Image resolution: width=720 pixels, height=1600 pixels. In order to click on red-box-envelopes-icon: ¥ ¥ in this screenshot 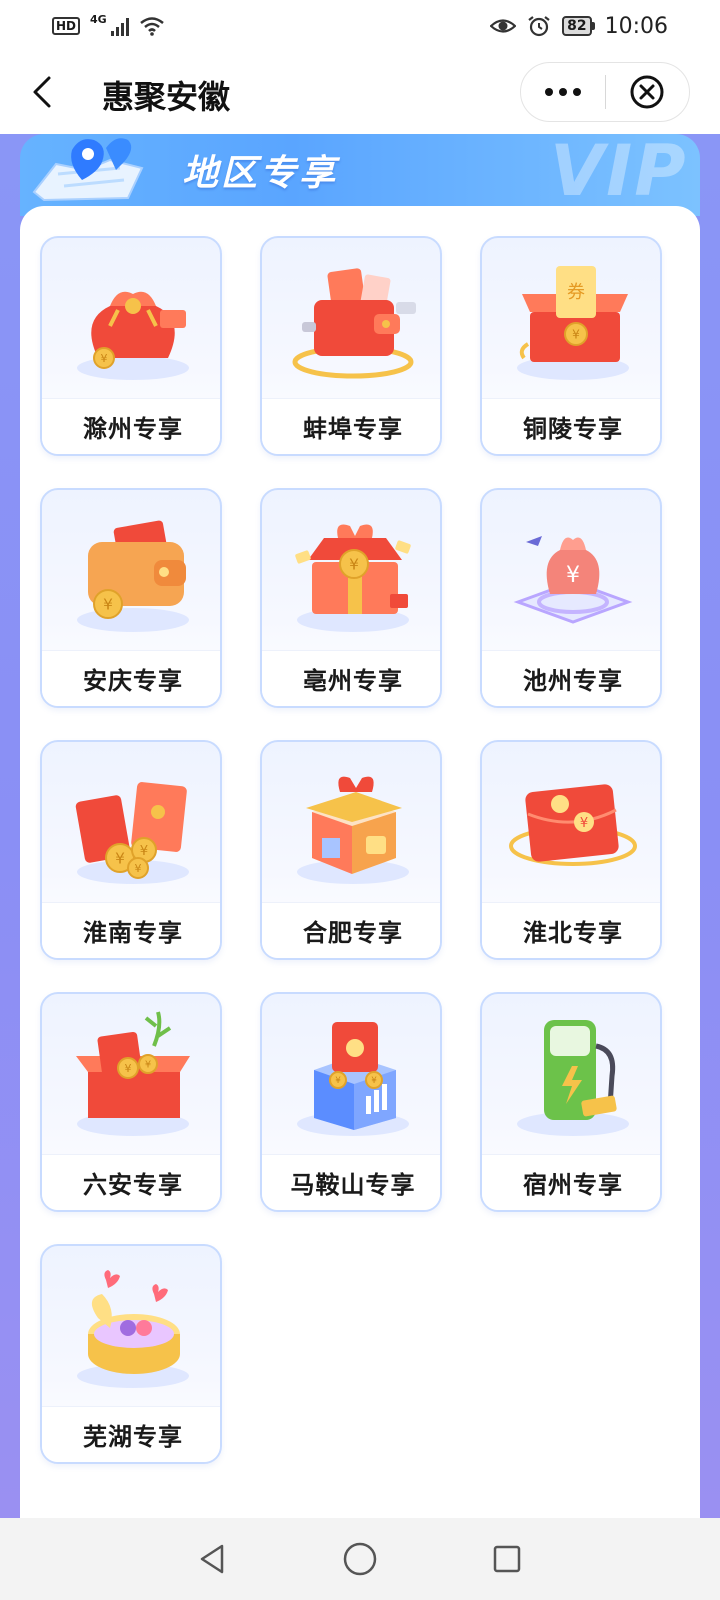, I will do `click(133, 1073)`.